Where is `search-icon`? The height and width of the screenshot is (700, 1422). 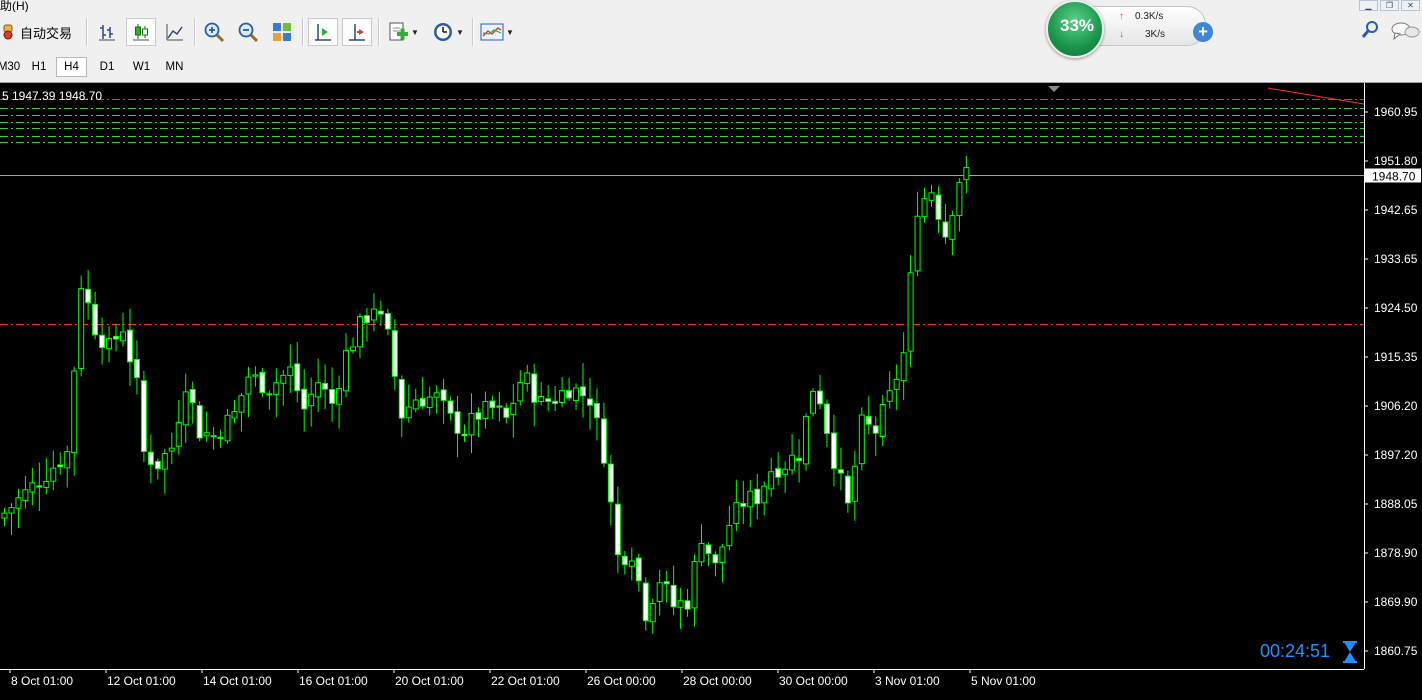 search-icon is located at coordinates (1370, 30).